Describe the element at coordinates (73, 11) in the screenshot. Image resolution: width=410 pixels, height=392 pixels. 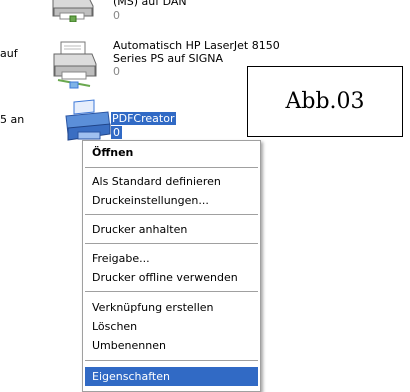
I see `printer-icon` at that location.